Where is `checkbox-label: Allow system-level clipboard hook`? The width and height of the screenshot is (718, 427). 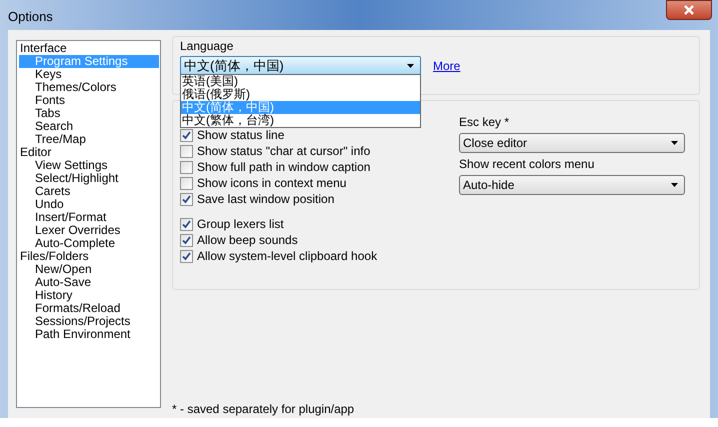 checkbox-label: Allow system-level clipboard hook is located at coordinates (287, 256).